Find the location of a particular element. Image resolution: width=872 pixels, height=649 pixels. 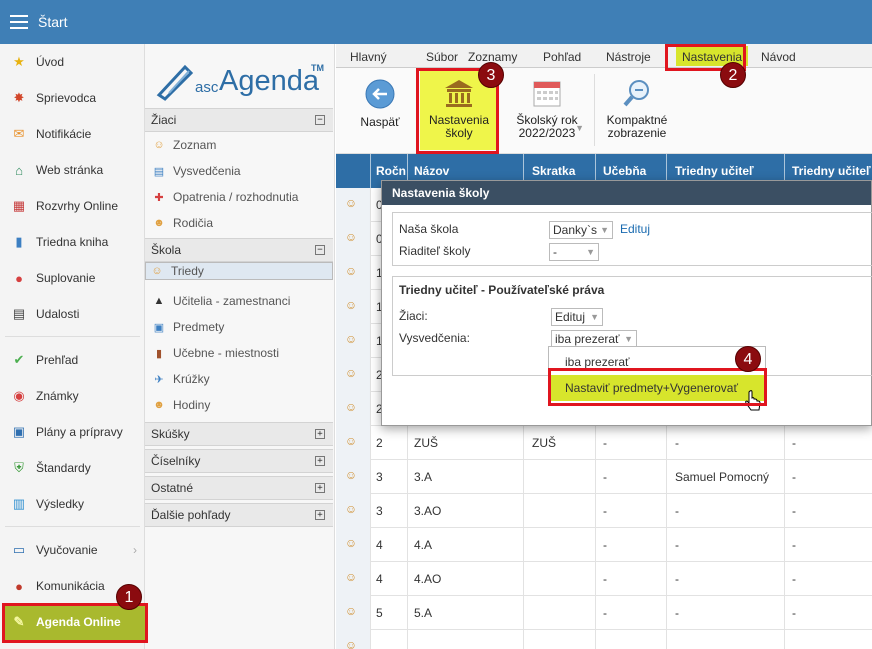

table-row: ☺ 4 4.A - - - is located at coordinates (604, 545).